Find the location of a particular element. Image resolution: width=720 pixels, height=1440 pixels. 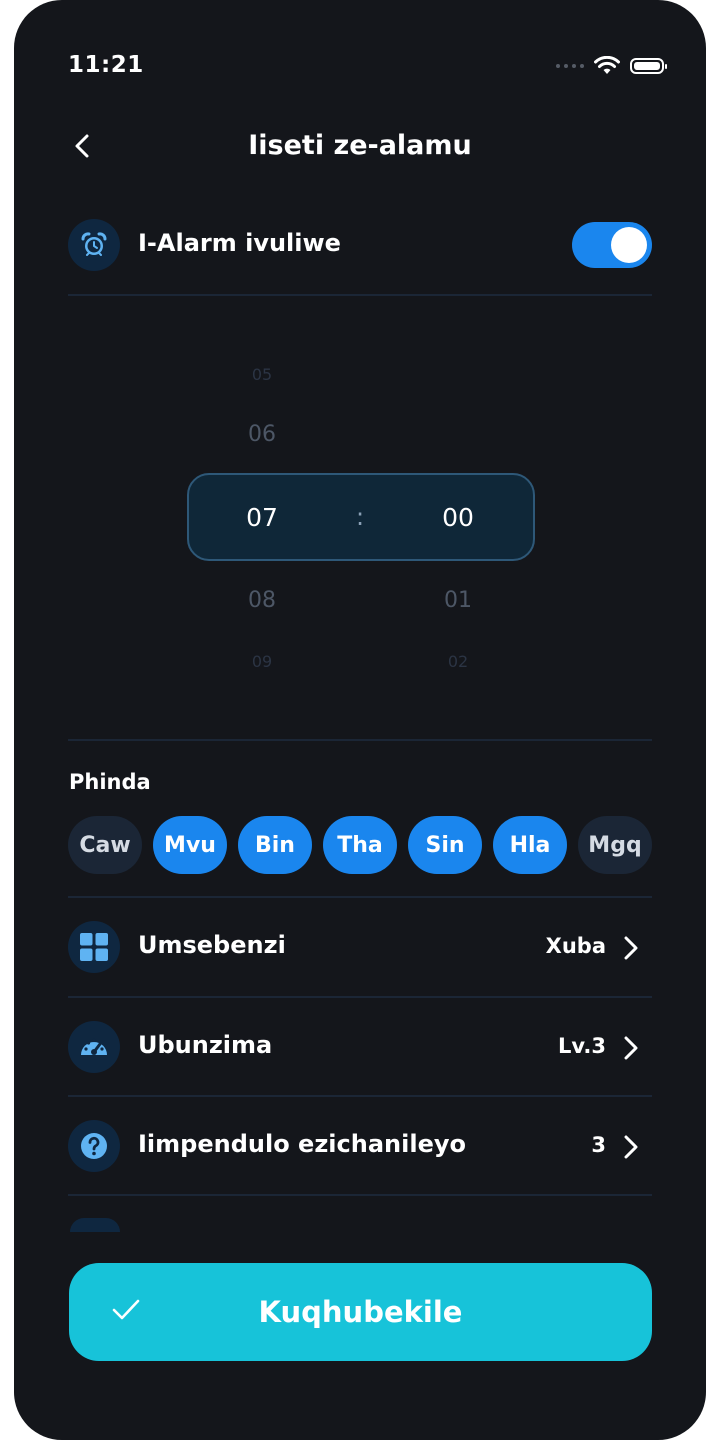

repeat-days: Caw Mvu Bin Tha Sin Hla Mgq is located at coordinates (360, 845).